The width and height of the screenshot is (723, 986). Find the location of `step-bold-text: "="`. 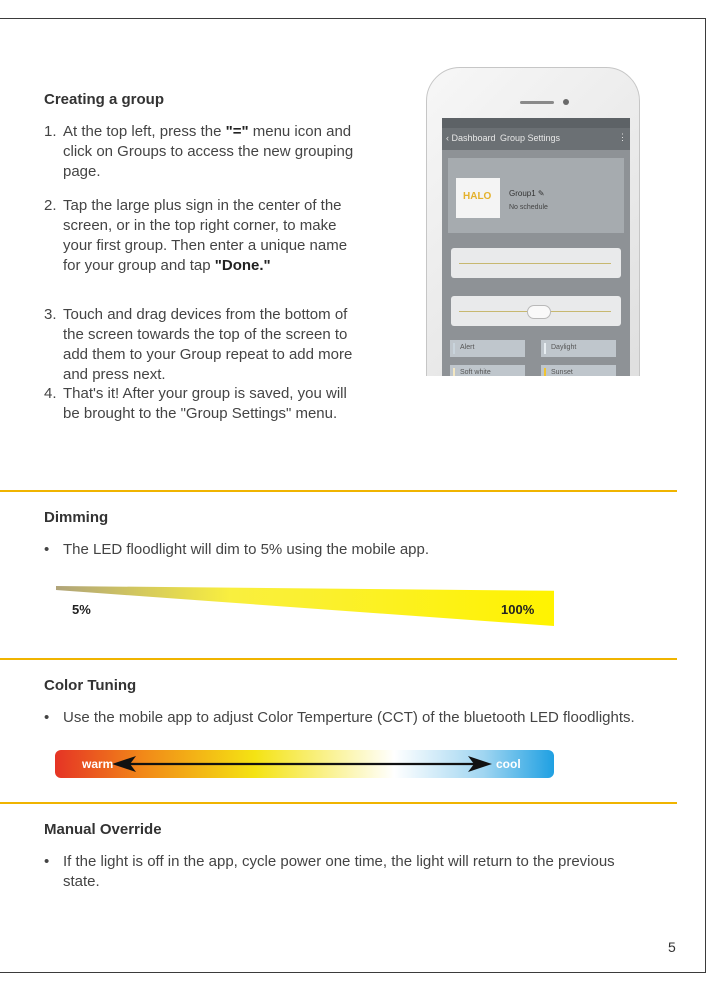

step-bold-text: "=" is located at coordinates (237, 131).